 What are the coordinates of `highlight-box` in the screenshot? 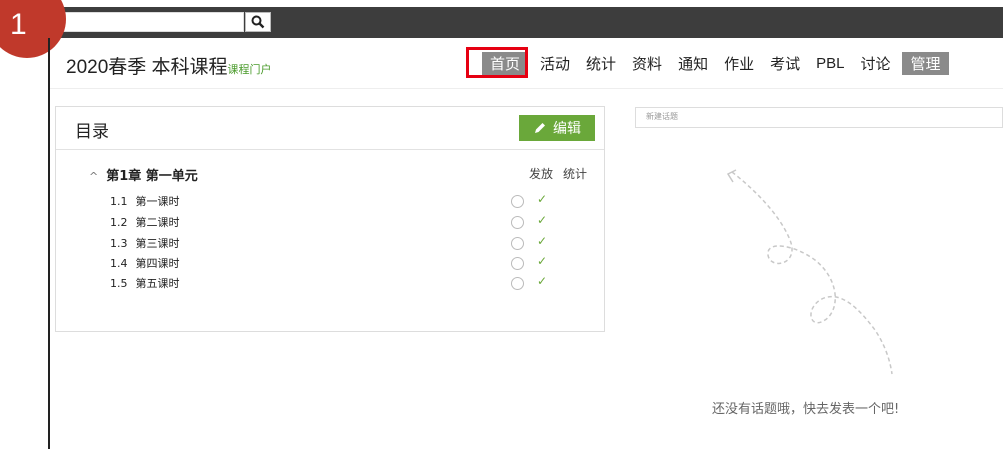 It's located at (497, 62).